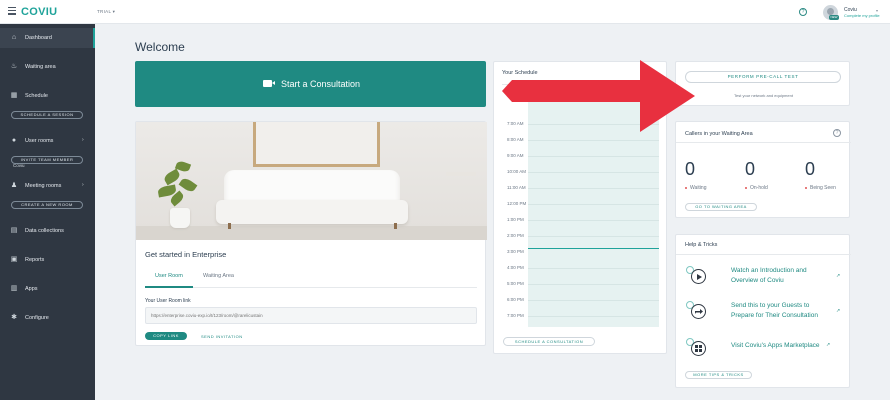 The image size is (890, 400). Describe the element at coordinates (36, 96) in the screenshot. I see `sidebar-item-label: Schedule` at that location.